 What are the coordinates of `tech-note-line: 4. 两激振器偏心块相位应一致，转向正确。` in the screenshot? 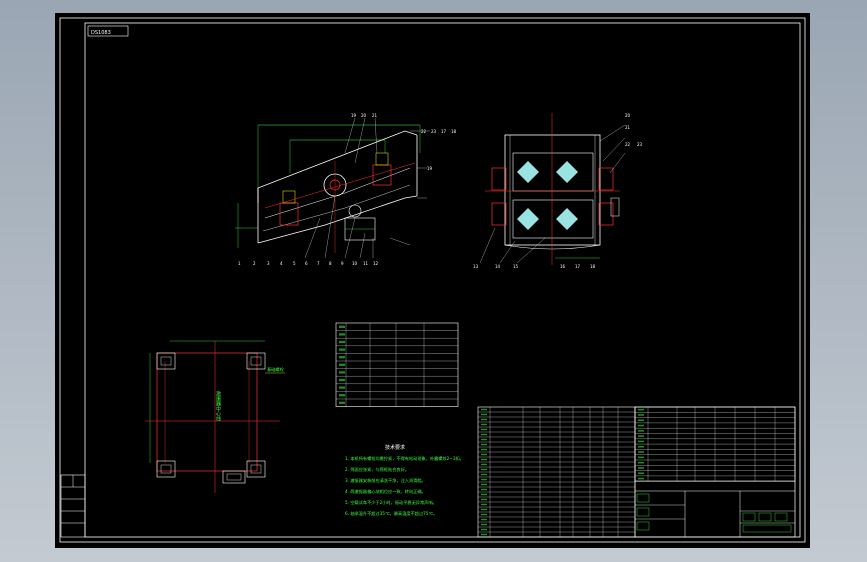 It's located at (385, 491).